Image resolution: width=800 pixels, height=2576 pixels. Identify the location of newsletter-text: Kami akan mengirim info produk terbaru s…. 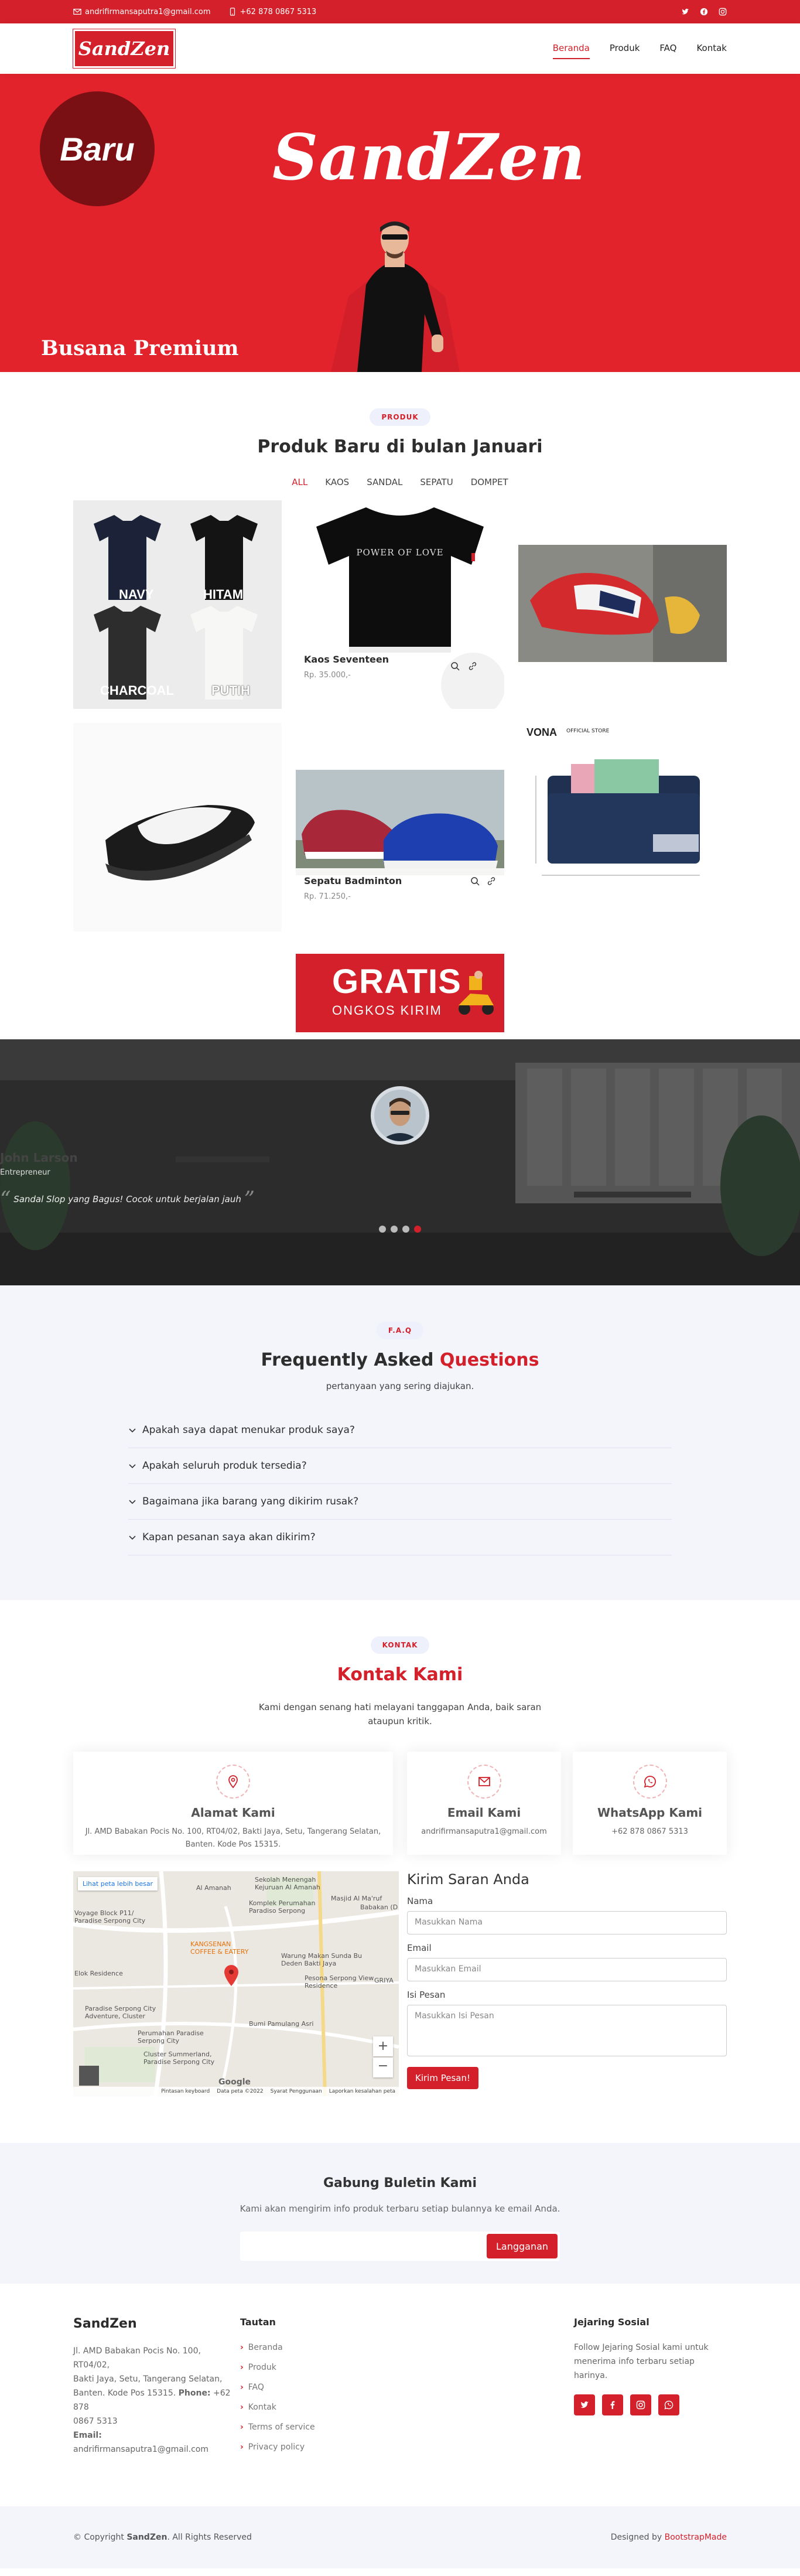
(400, 2208).